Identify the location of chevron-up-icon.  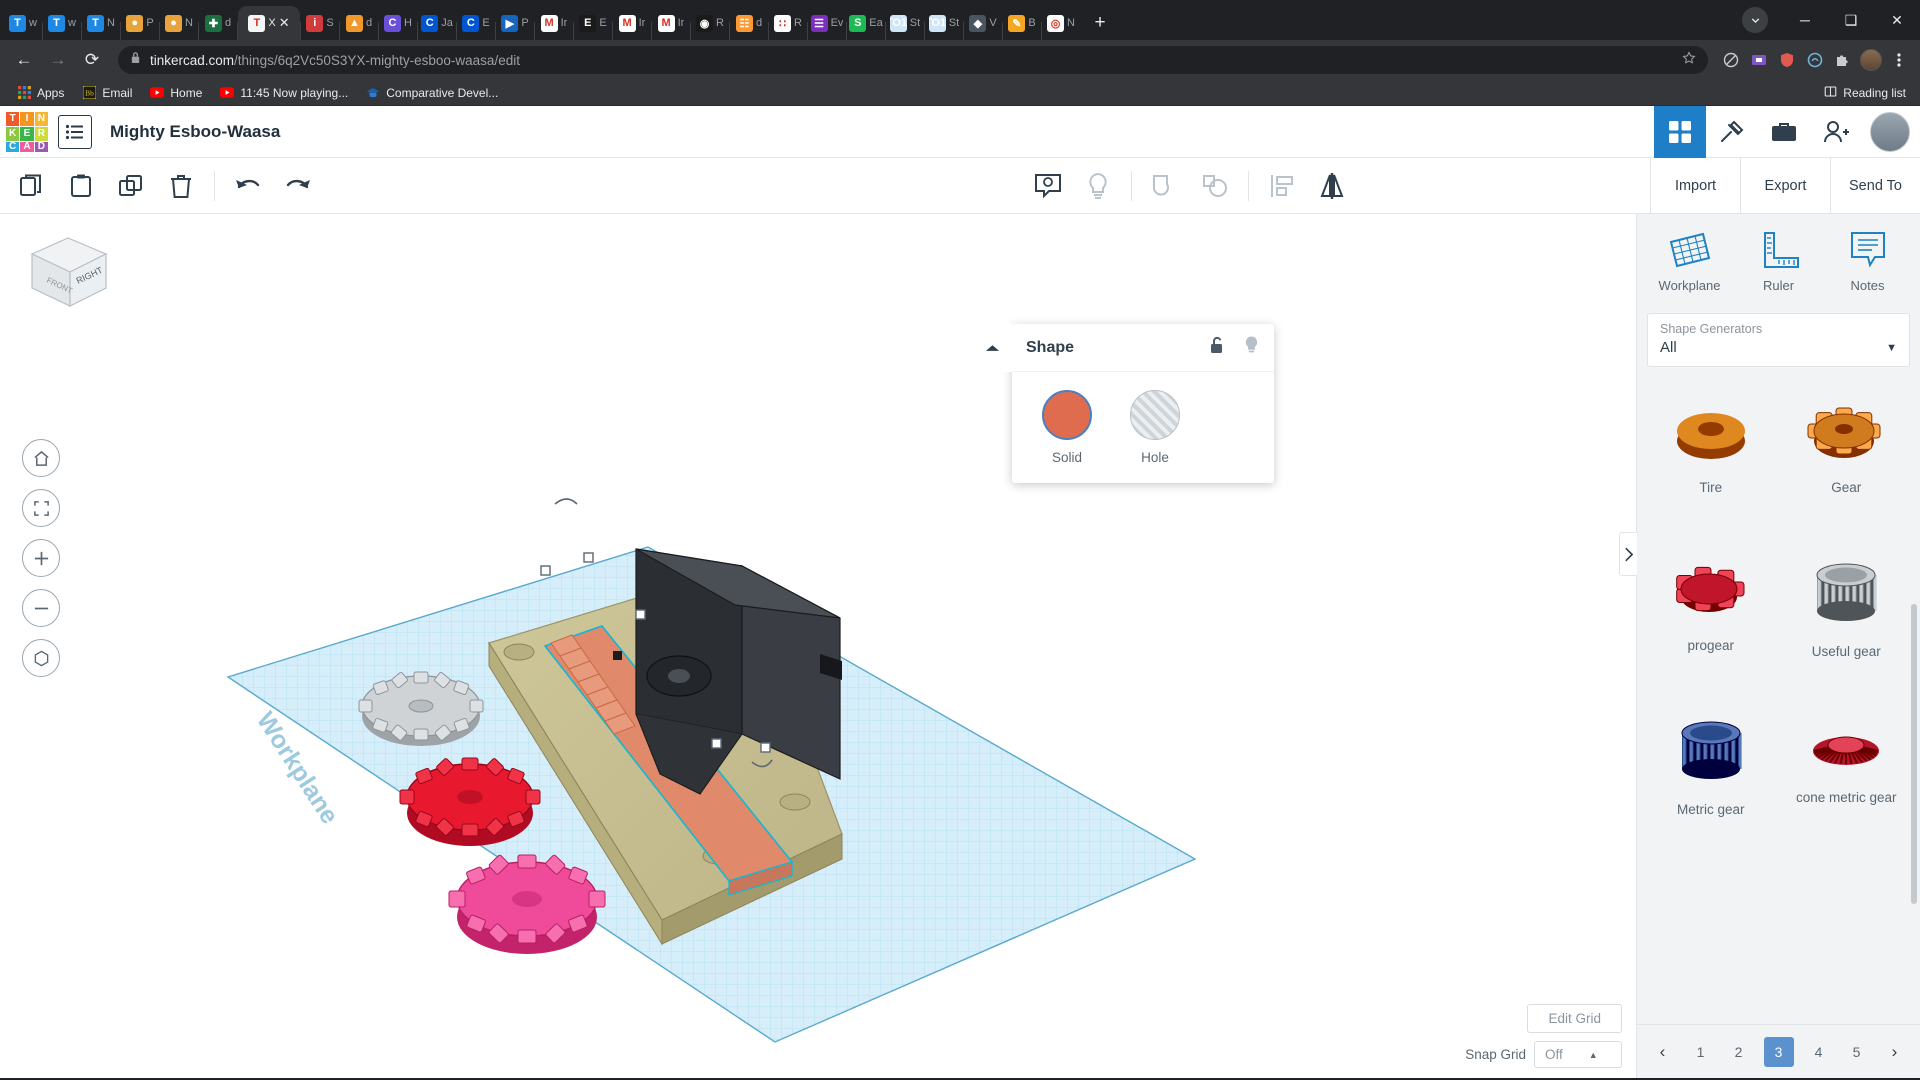
(992, 348).